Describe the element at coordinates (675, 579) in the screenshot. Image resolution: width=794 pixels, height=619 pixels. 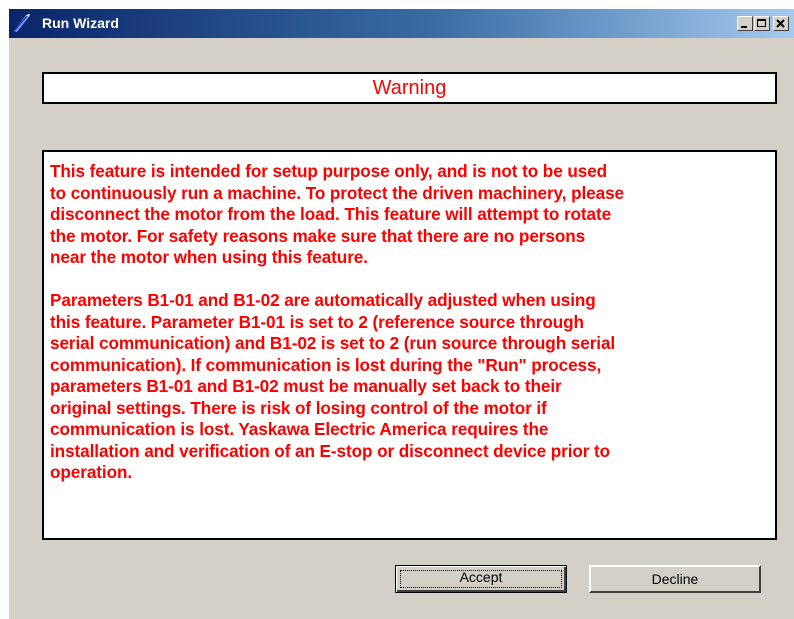
I see `decline-button: Decline` at that location.